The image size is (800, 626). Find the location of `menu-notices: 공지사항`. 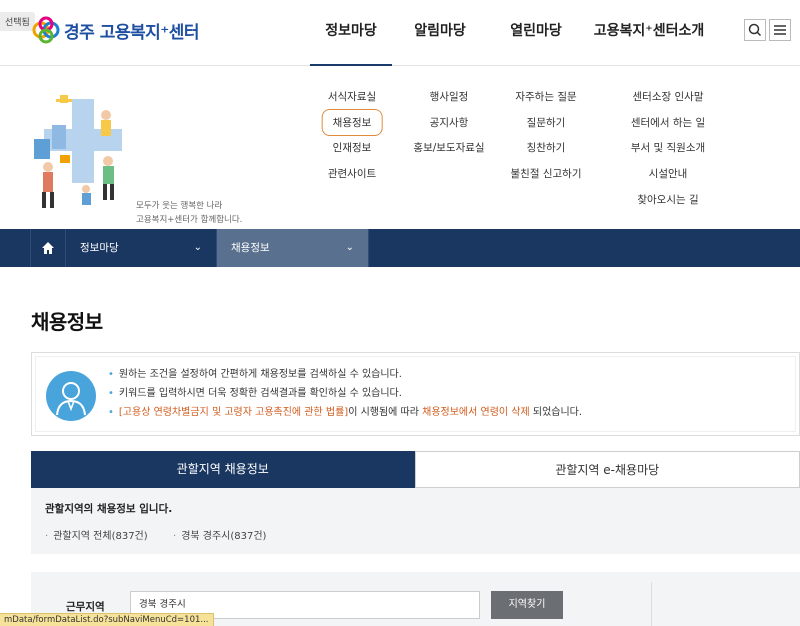

menu-notices: 공지사항 is located at coordinates (449, 122).